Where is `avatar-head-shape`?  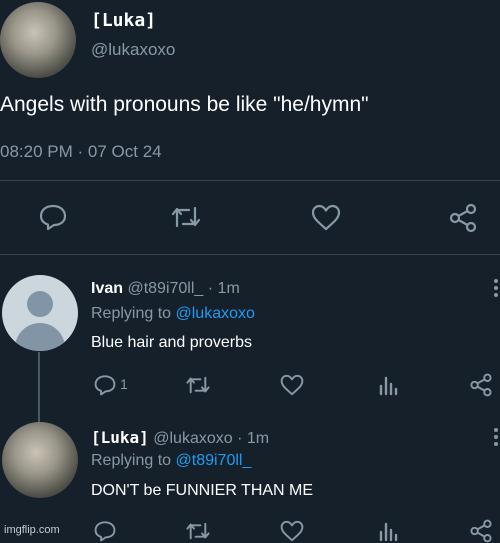 avatar-head-shape is located at coordinates (40, 304).